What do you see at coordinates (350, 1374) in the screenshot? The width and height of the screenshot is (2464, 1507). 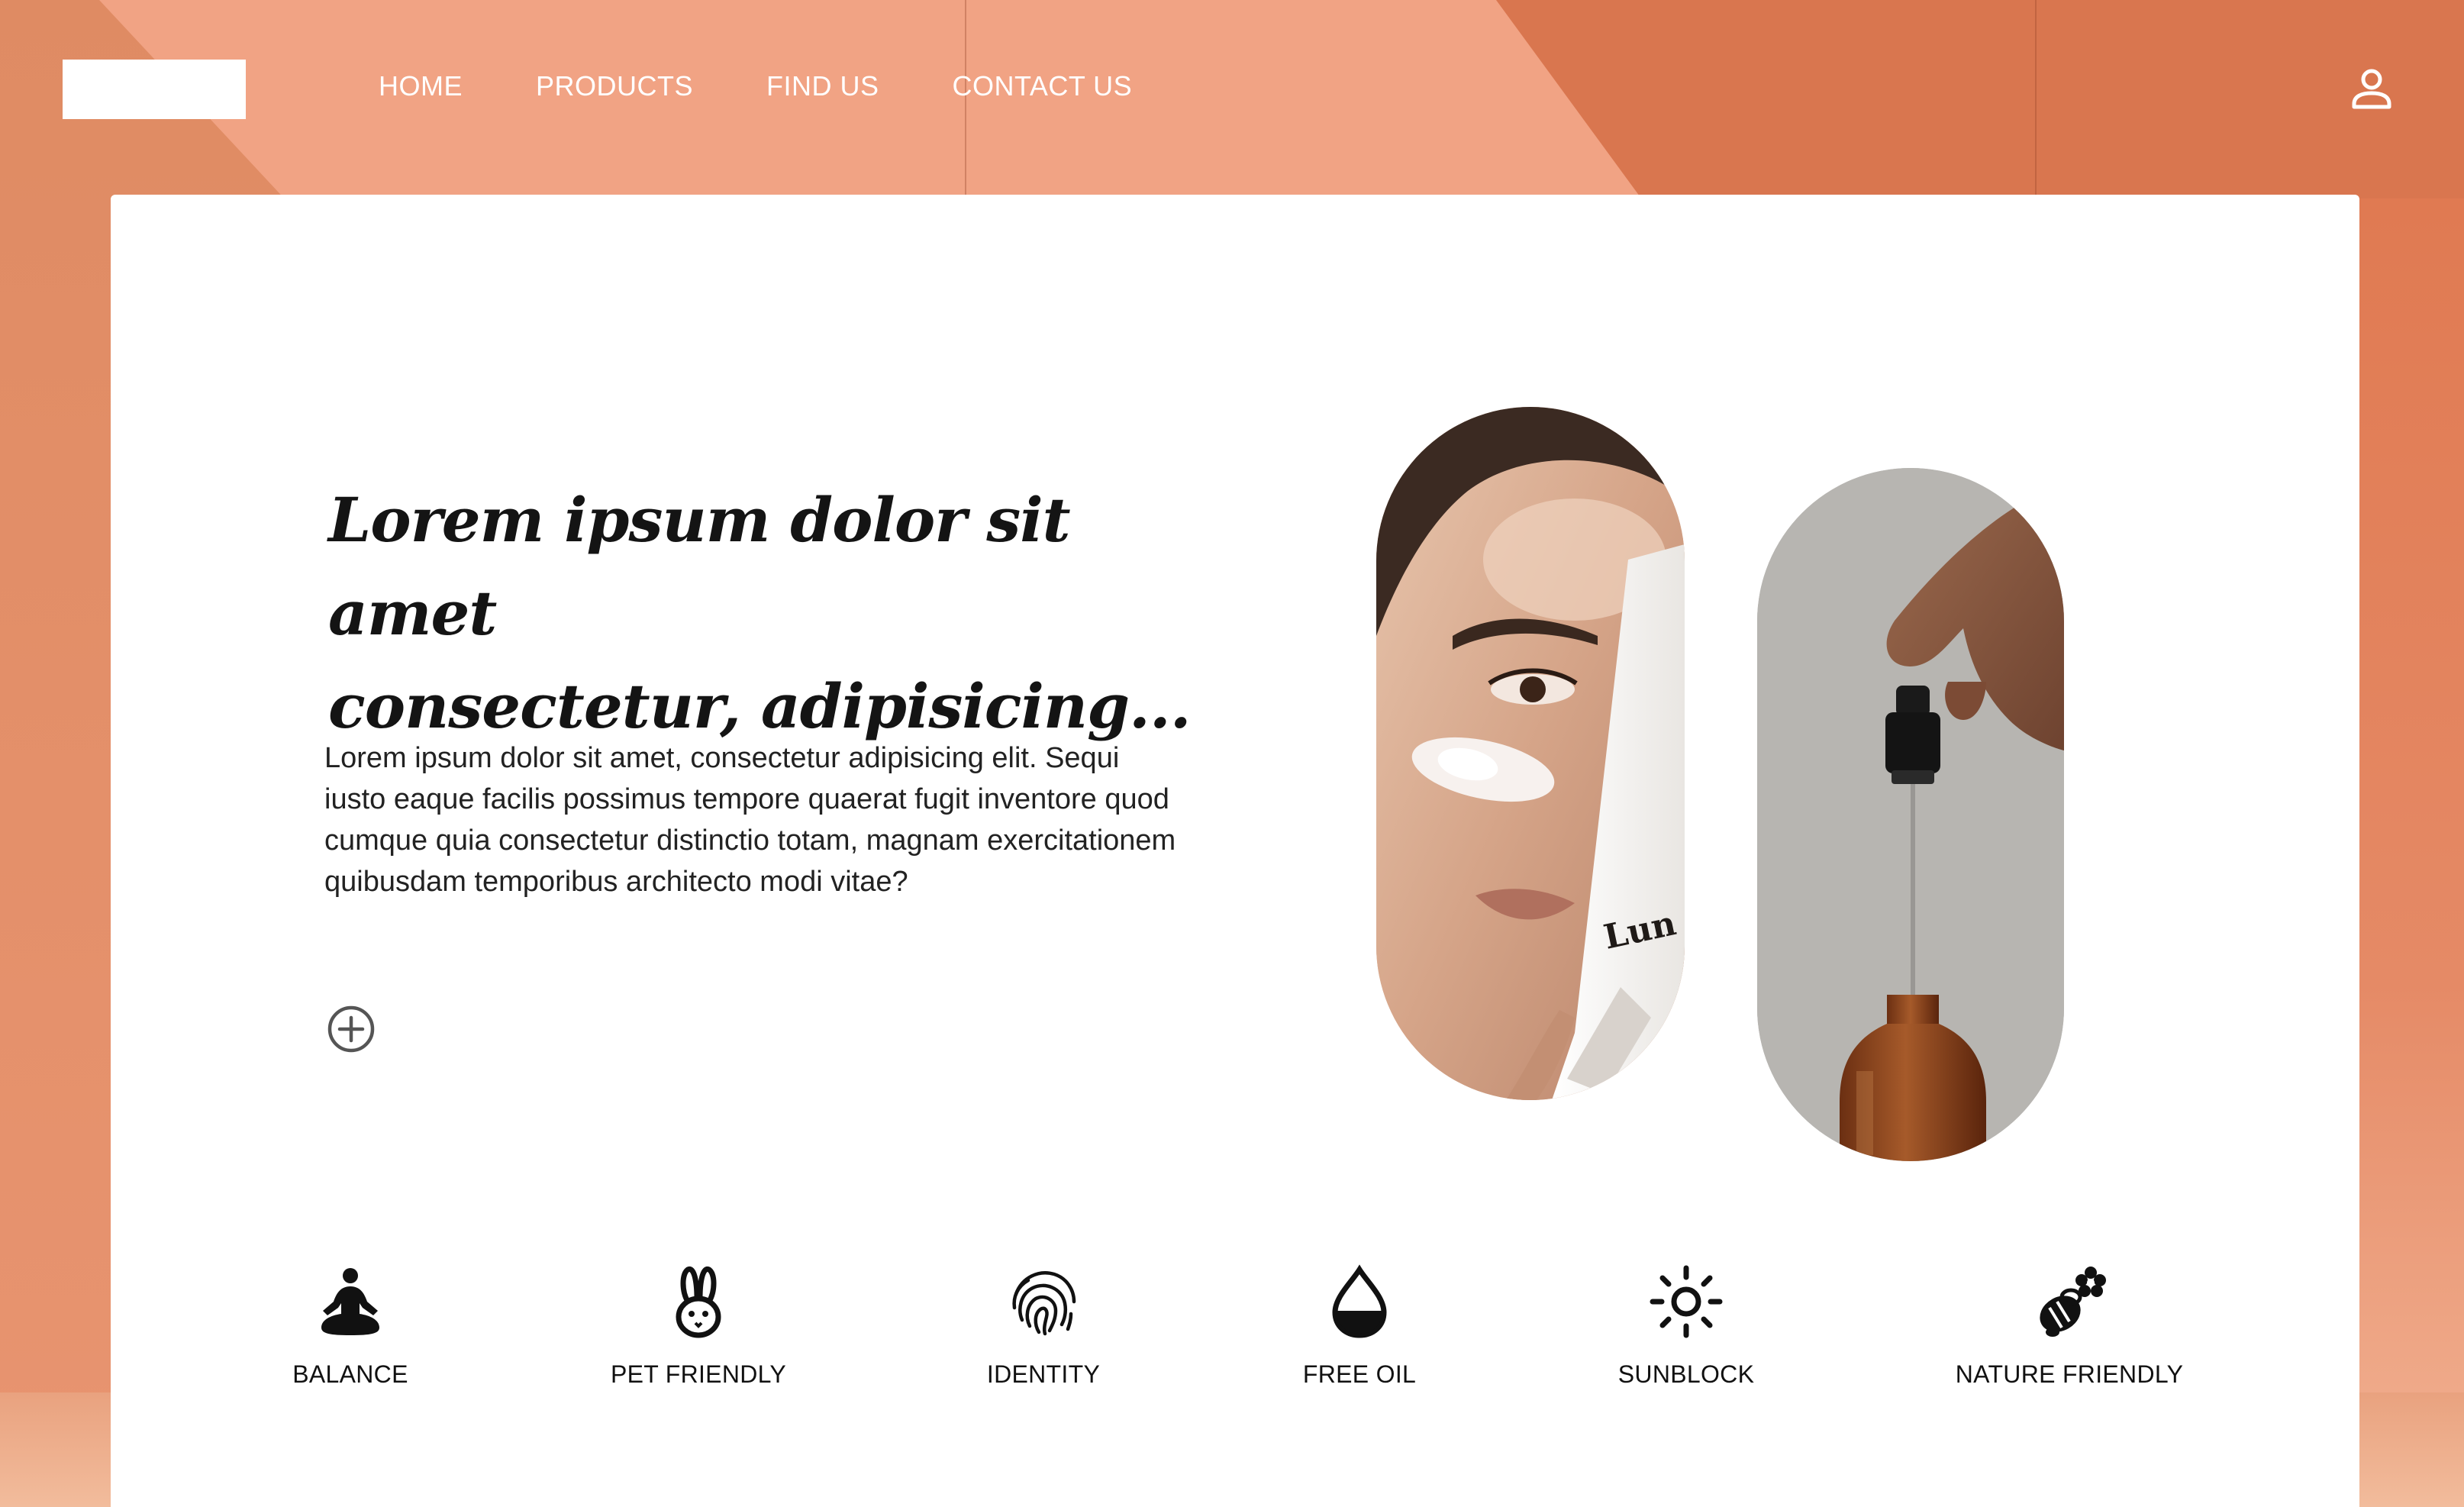 I see `feature-label: BALANCE` at bounding box center [350, 1374].